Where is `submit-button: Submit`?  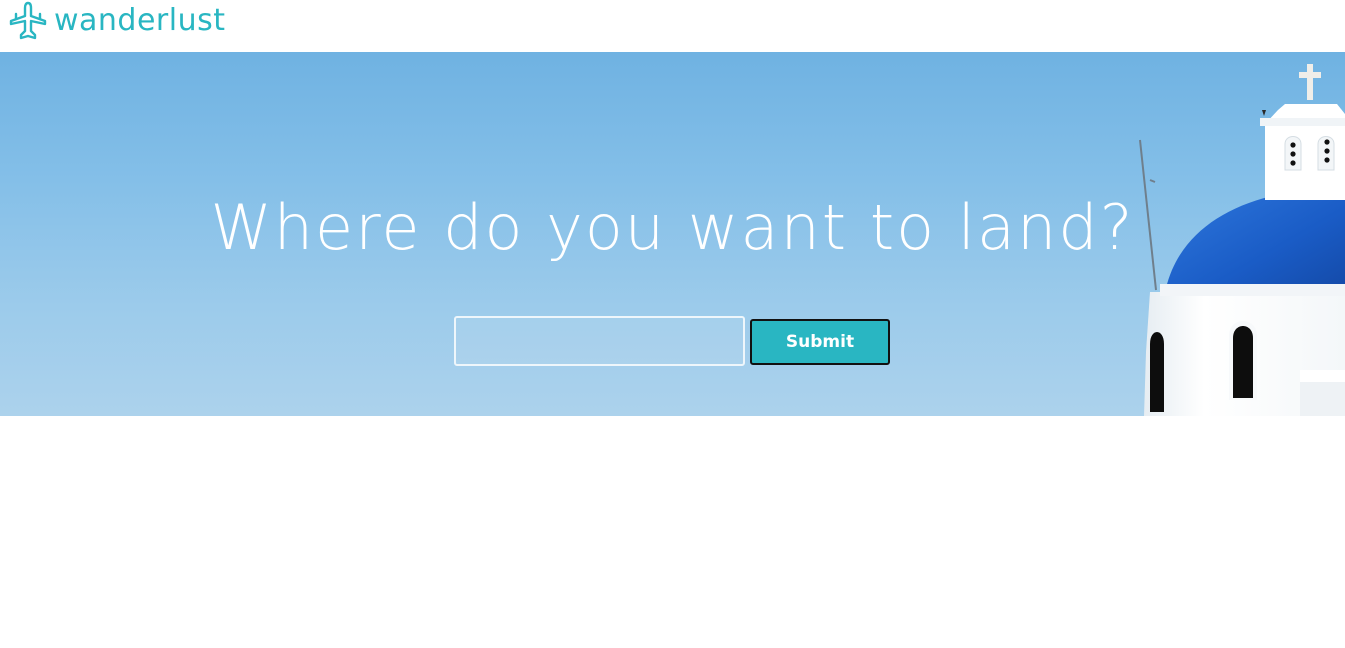
submit-button: Submit is located at coordinates (820, 342).